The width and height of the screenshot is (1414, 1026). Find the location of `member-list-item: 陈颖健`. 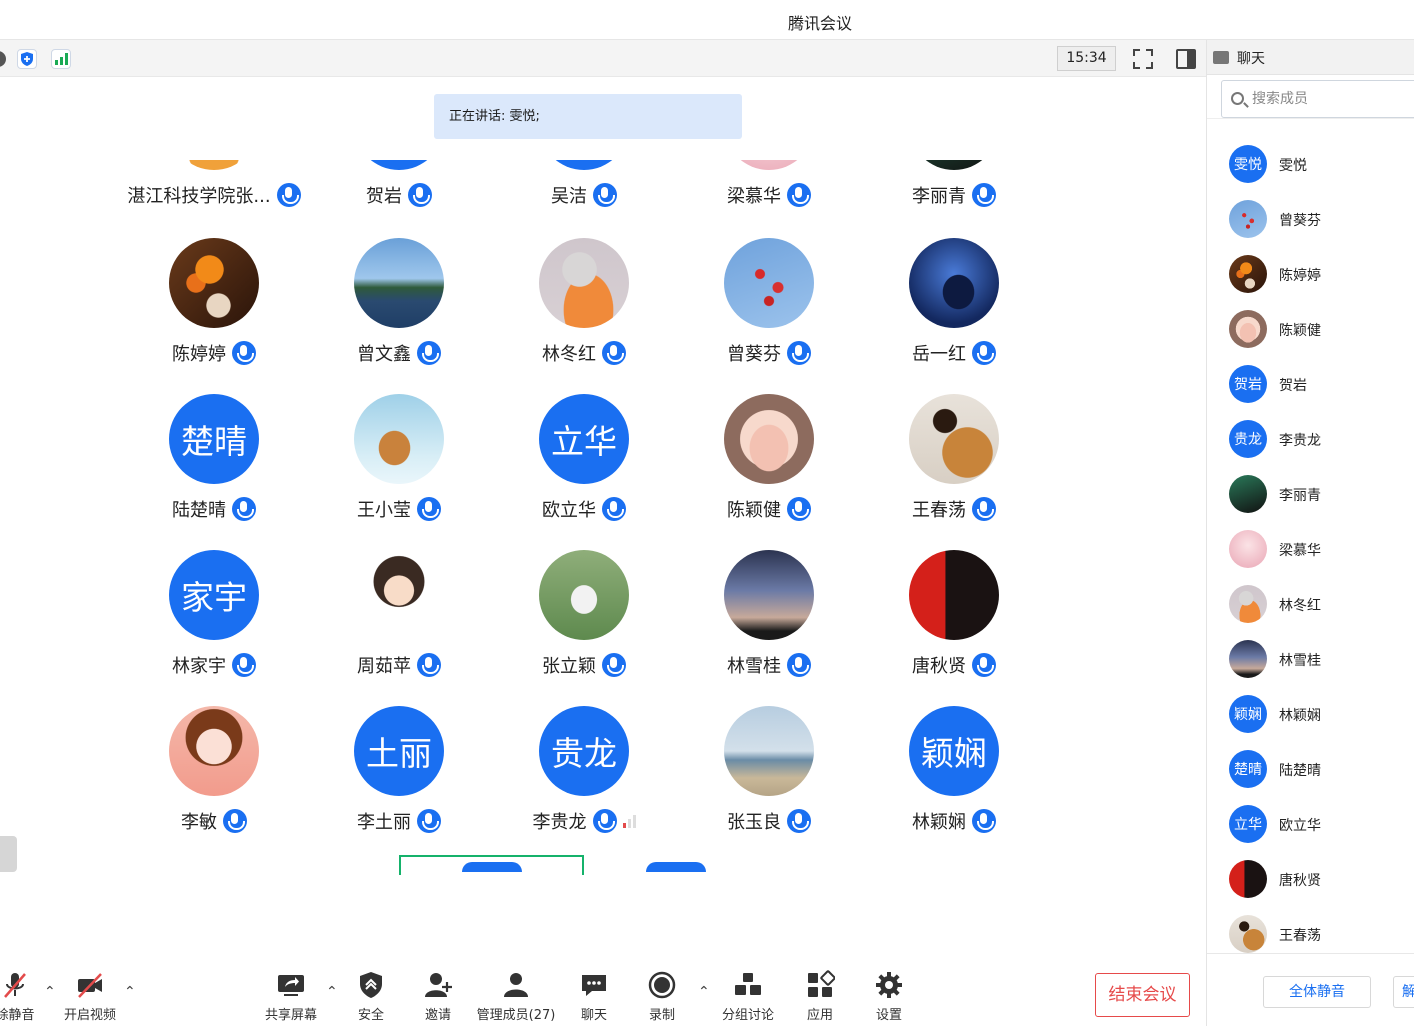

member-list-item: 陈颖健 is located at coordinates (1321, 330).